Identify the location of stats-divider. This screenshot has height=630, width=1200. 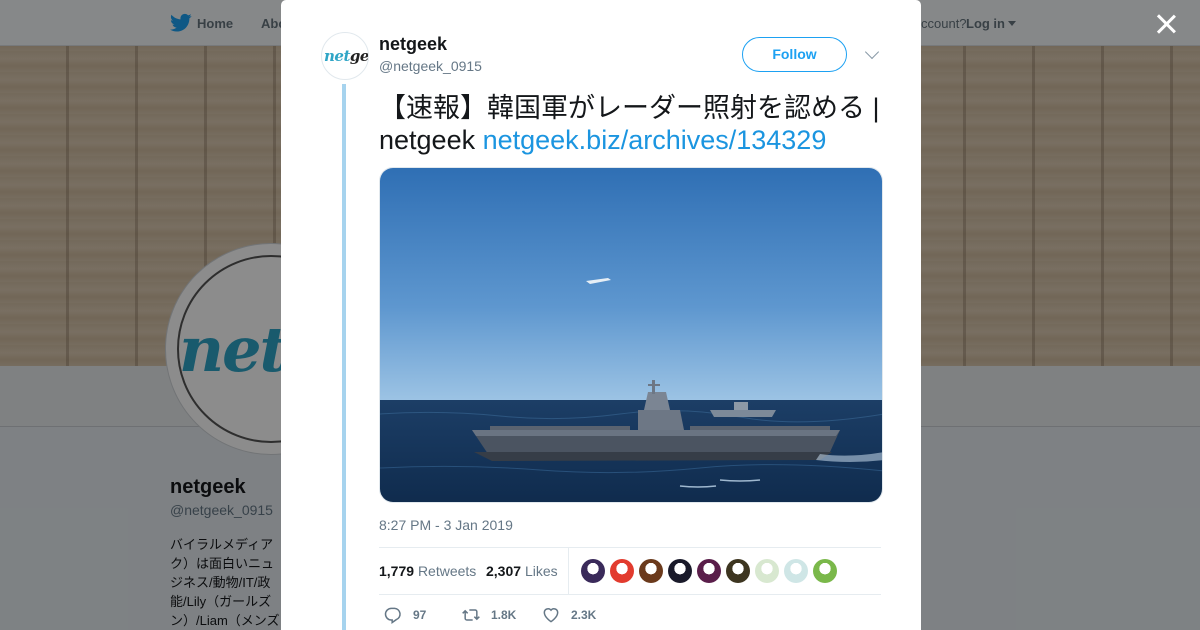
(568, 571).